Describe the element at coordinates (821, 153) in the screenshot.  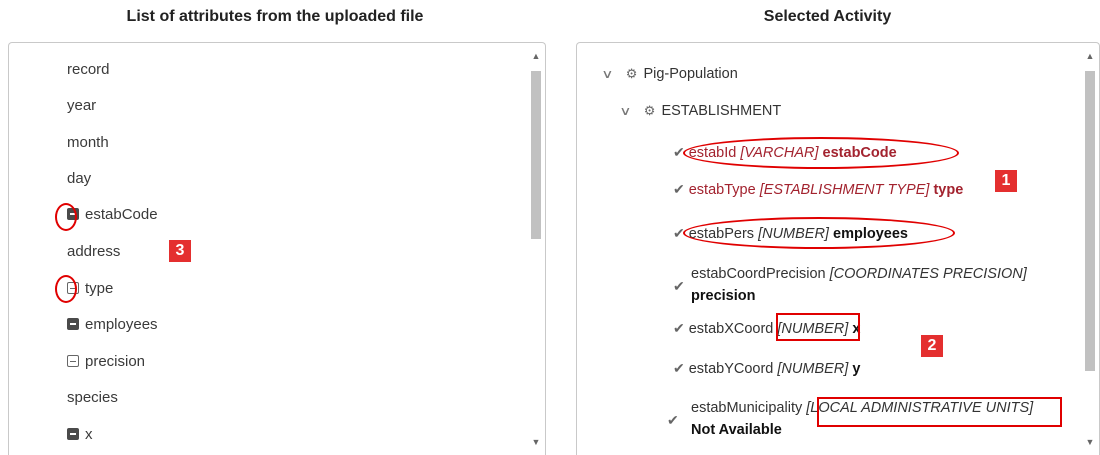
I see `annotation-ellipse-estabid` at that location.